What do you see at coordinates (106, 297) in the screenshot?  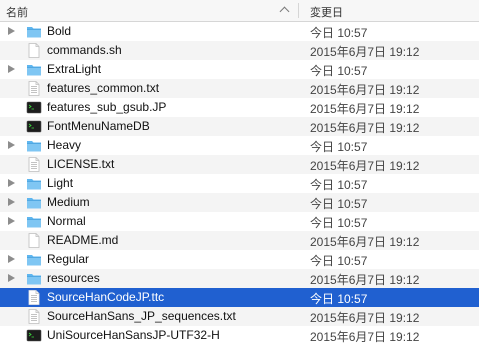 I see `file-name: SourceHanCodeJP.ttc` at bounding box center [106, 297].